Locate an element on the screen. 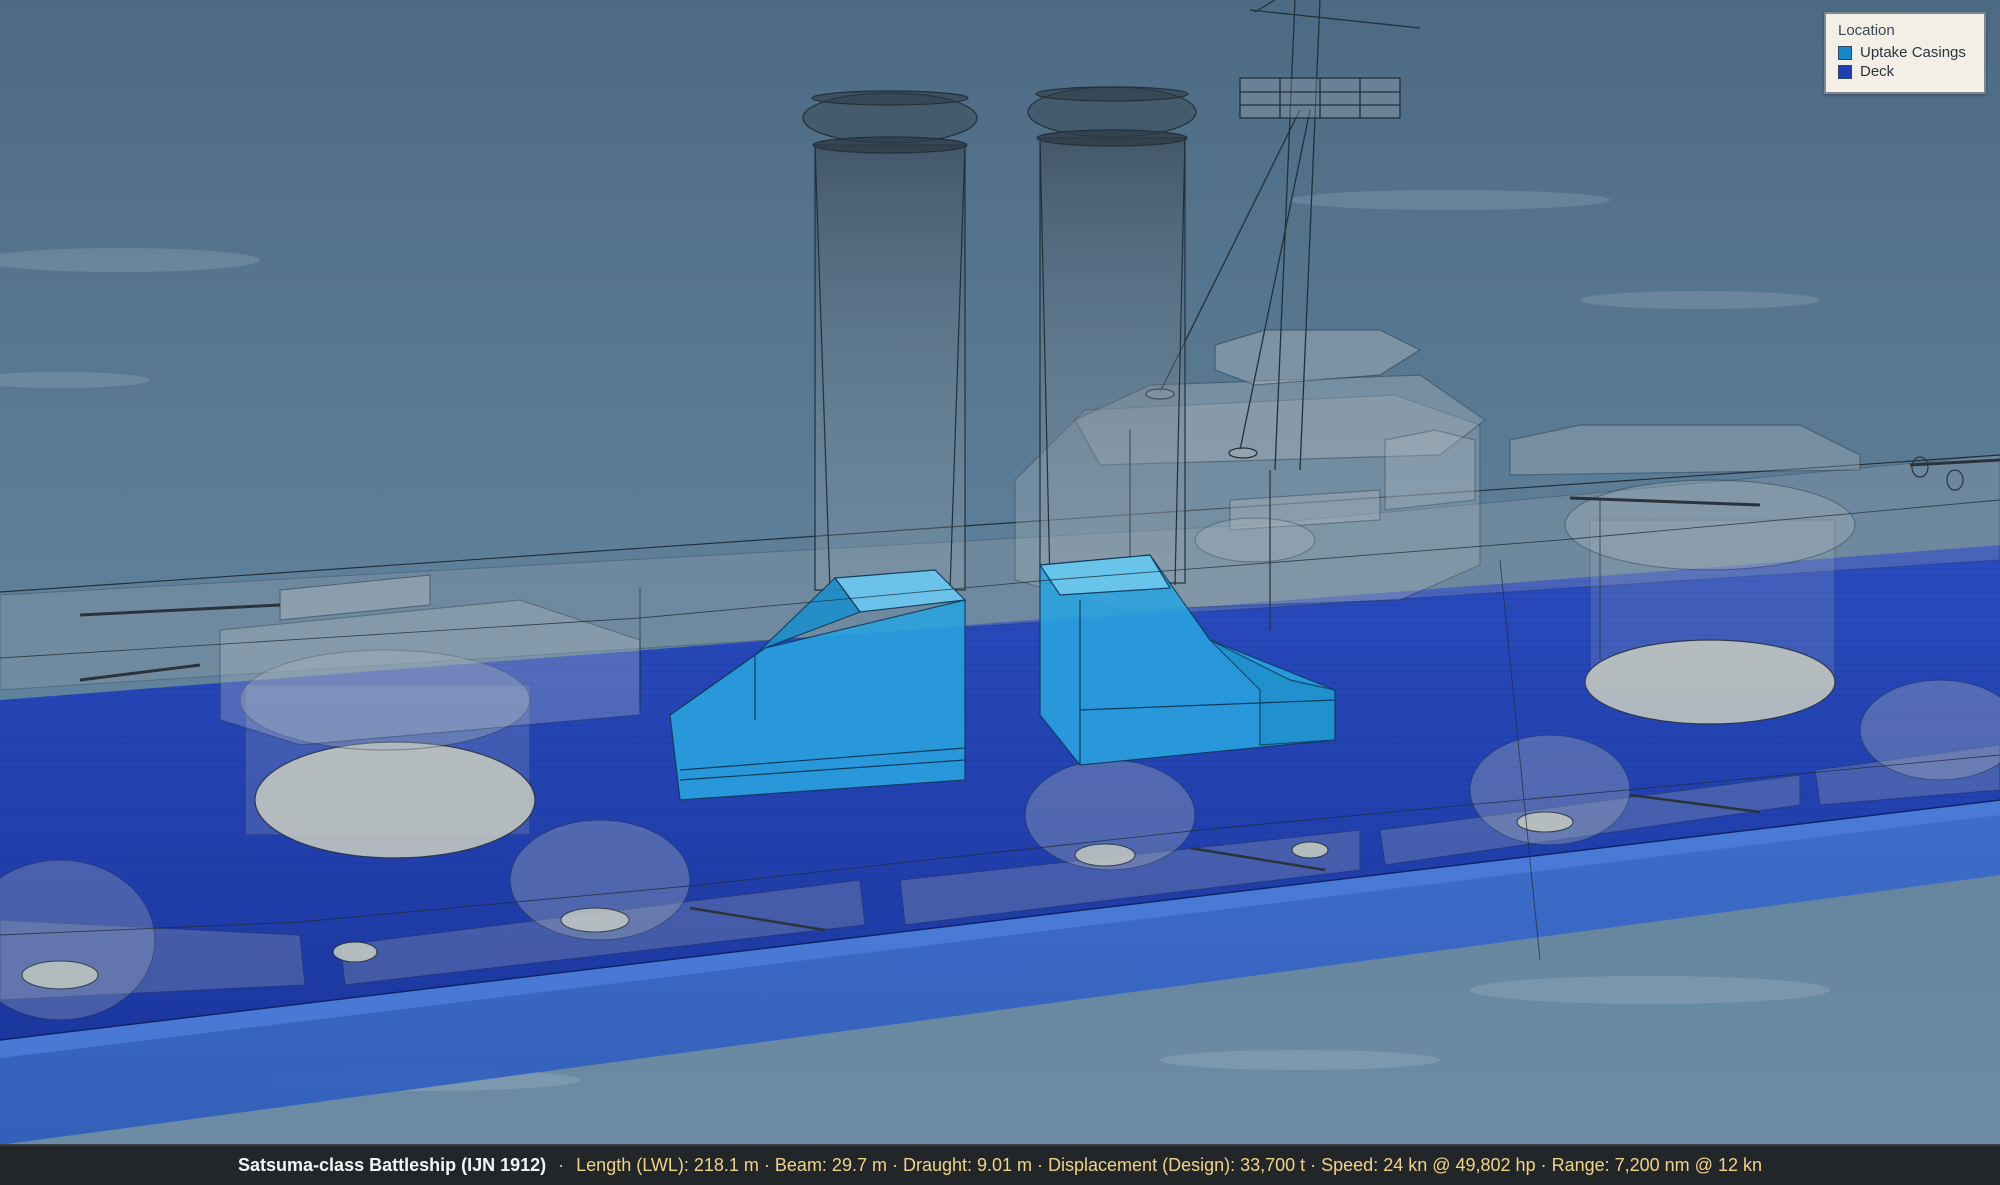 This screenshot has height=1185, width=2000. uptake-casings-swatch is located at coordinates (1845, 52).